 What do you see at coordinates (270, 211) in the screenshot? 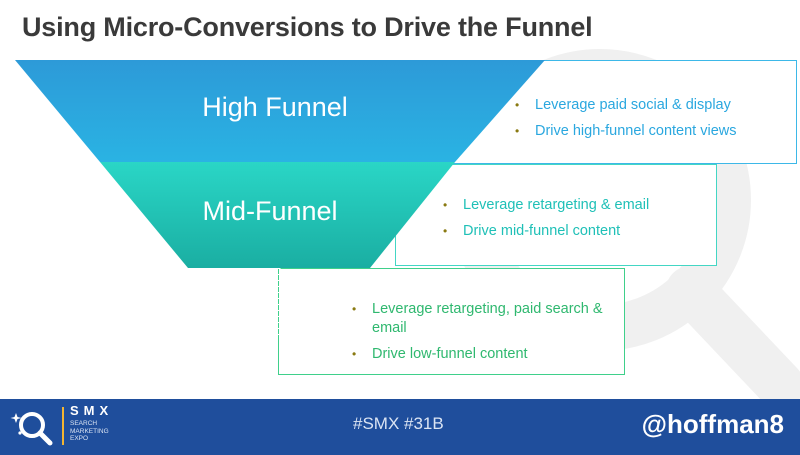
I see `mid-funnel-label: Mid-Funnel` at bounding box center [270, 211].